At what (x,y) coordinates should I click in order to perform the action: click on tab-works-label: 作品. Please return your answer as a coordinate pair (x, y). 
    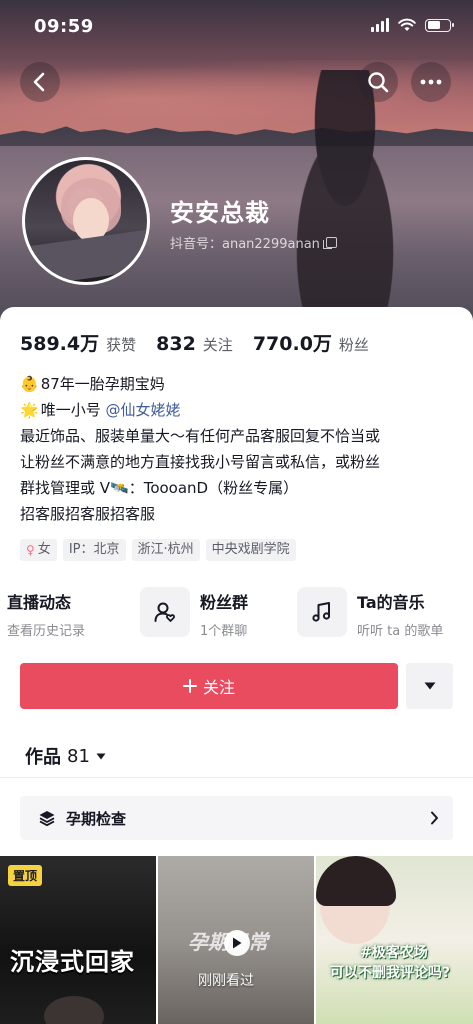
    Looking at the image, I should click on (43, 757).